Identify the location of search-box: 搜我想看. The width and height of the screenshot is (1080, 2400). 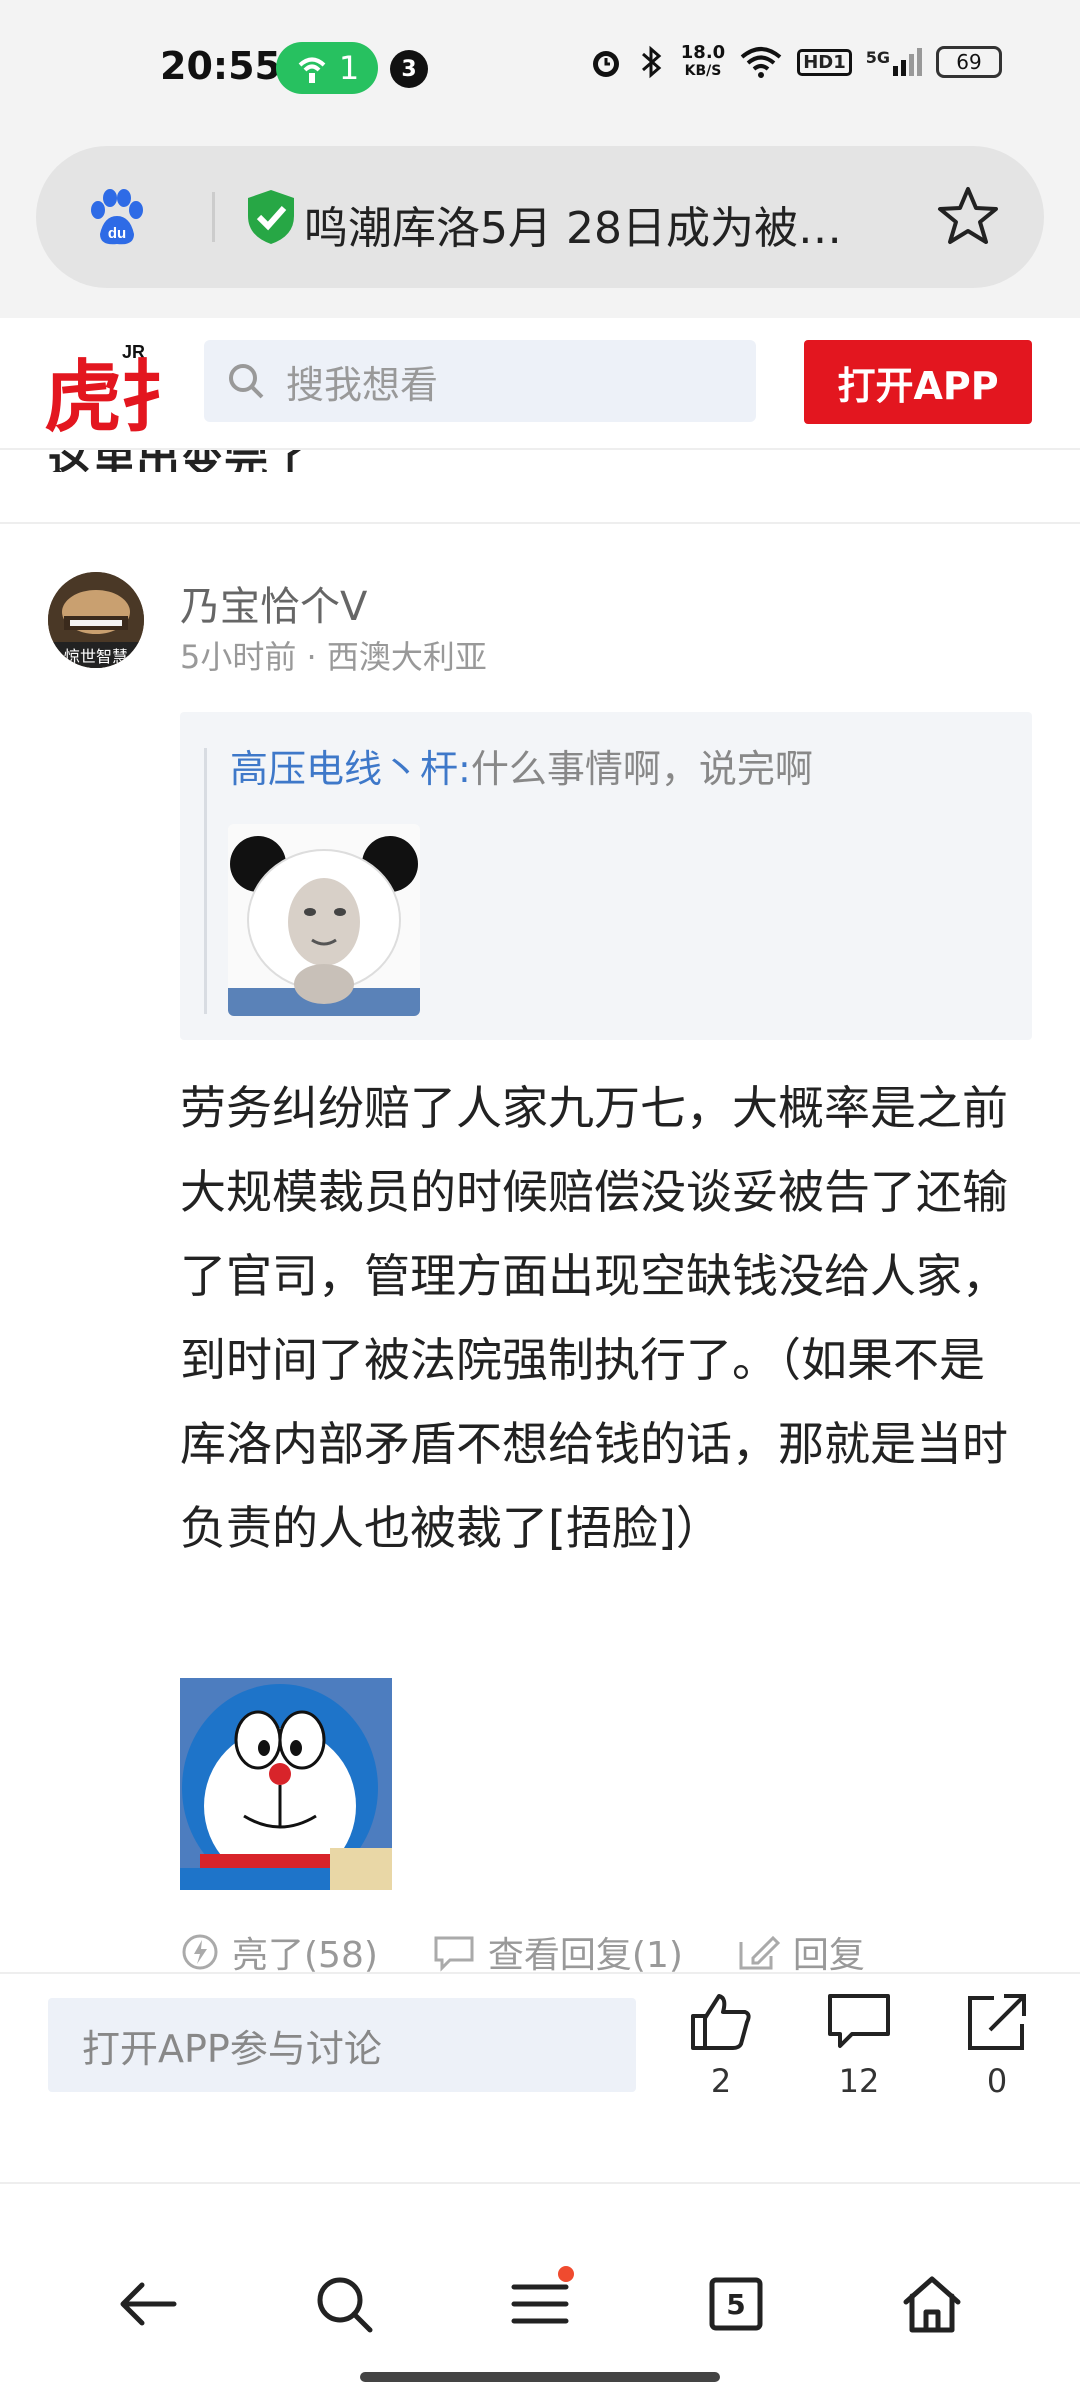
(480, 381).